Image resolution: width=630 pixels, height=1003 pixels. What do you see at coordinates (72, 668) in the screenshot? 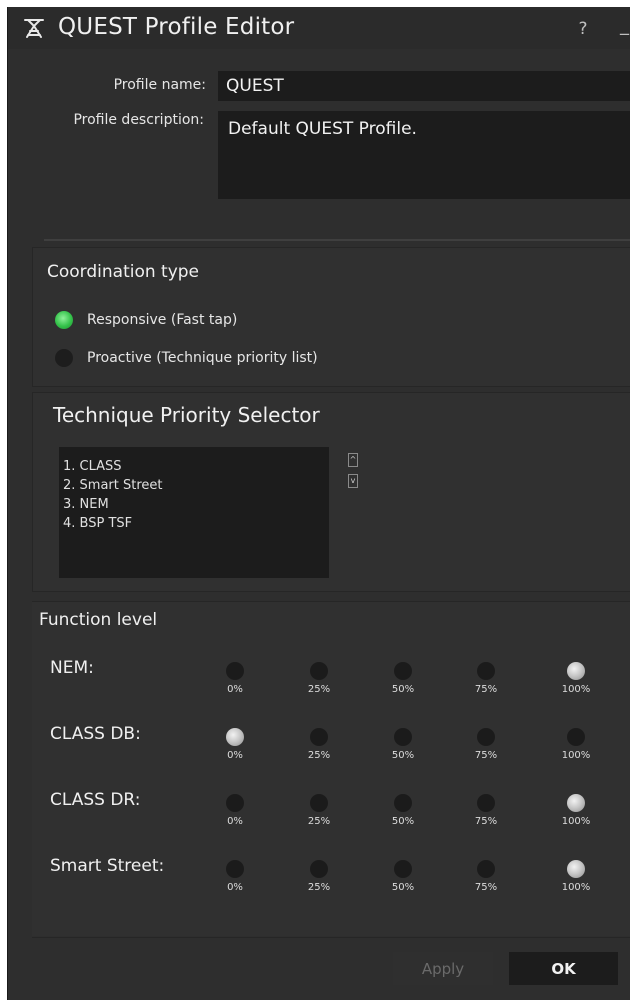
I see `function-level-row-label: NEM:` at bounding box center [72, 668].